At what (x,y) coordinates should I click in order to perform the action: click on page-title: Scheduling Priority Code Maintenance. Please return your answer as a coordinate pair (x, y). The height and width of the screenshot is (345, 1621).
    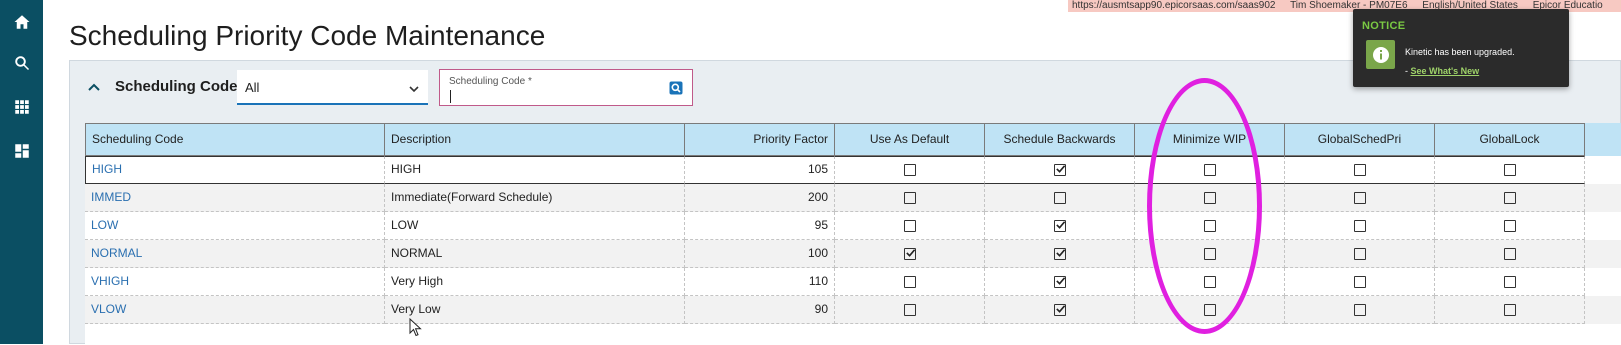
    Looking at the image, I should click on (307, 35).